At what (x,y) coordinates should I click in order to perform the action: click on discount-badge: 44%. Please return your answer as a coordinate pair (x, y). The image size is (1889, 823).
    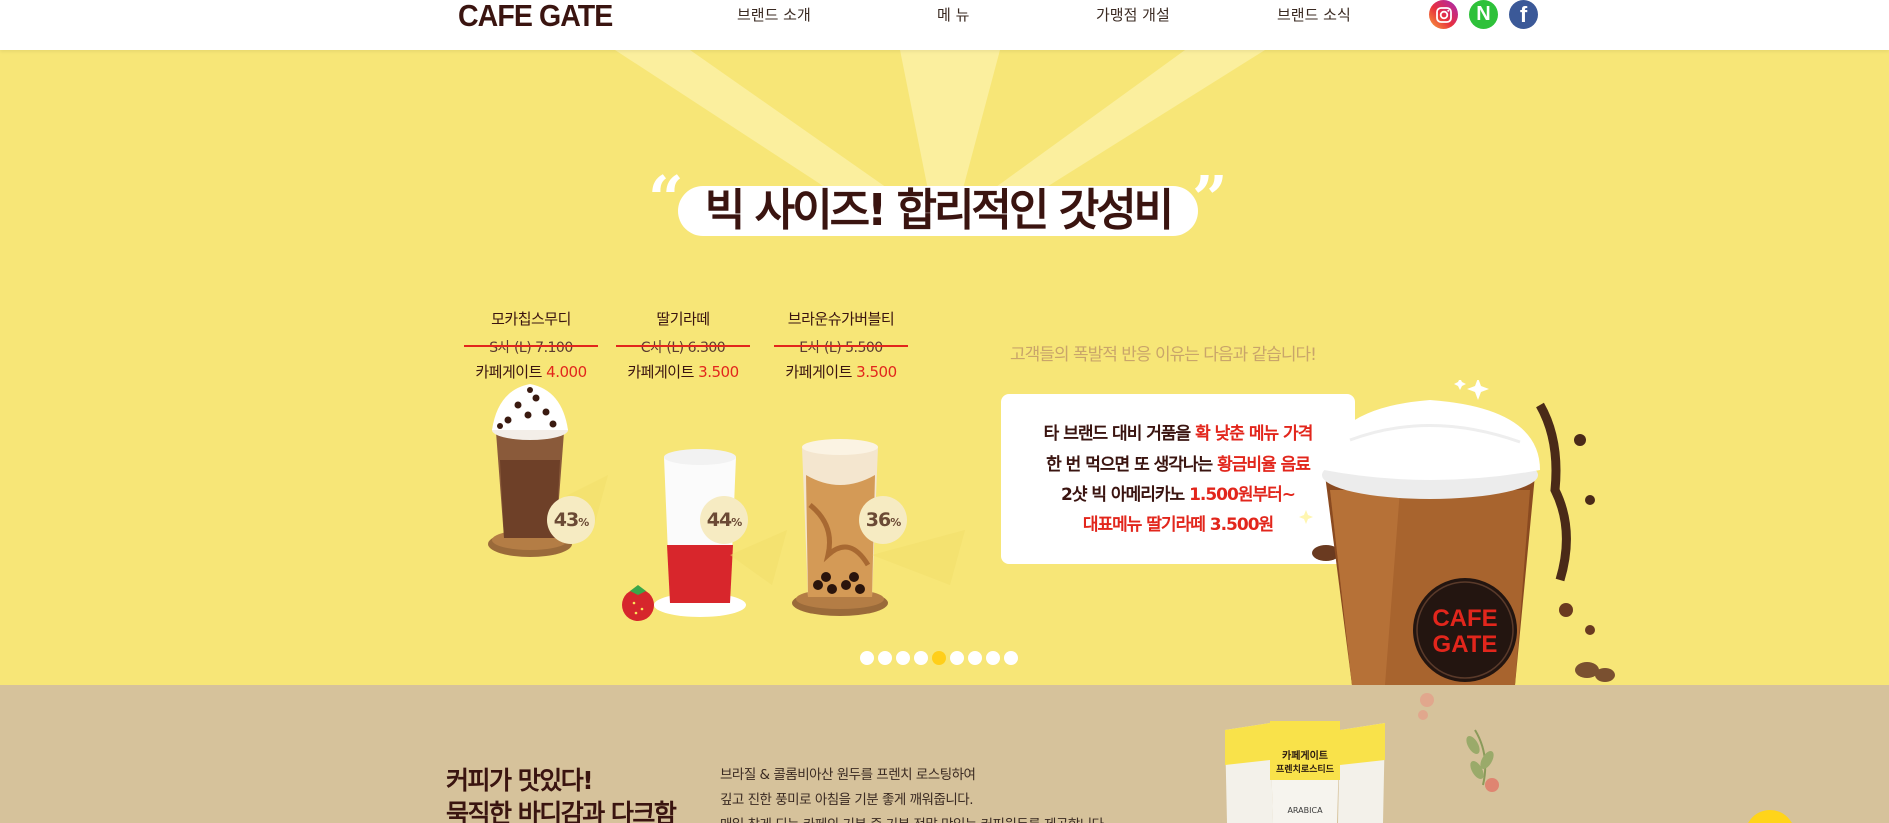
    Looking at the image, I should click on (724, 520).